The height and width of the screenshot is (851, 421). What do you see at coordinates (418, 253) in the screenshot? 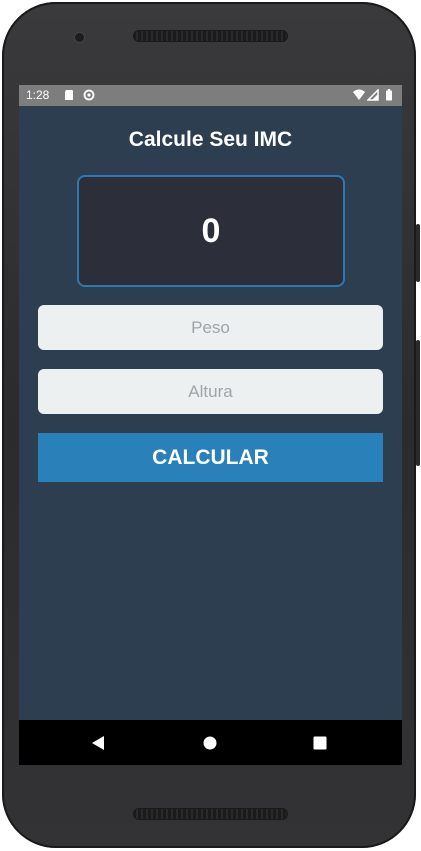
I see `volume-button` at bounding box center [418, 253].